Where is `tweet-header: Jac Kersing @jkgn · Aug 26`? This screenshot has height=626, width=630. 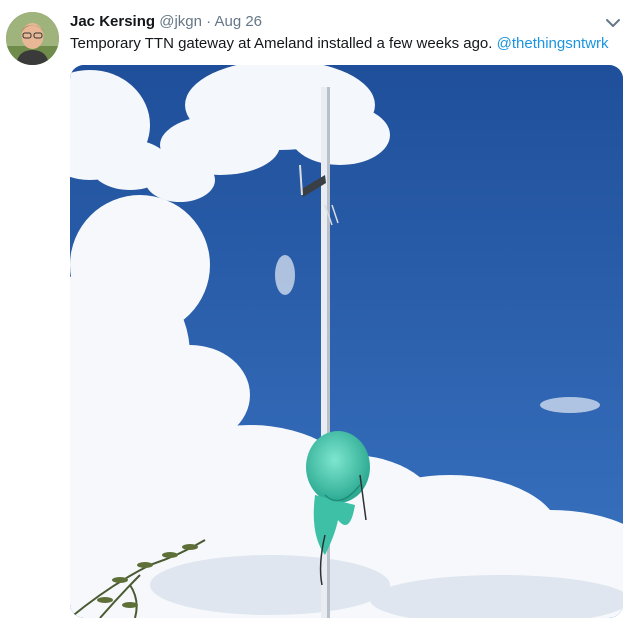 tweet-header: Jac Kersing @jkgn · Aug 26 is located at coordinates (166, 21).